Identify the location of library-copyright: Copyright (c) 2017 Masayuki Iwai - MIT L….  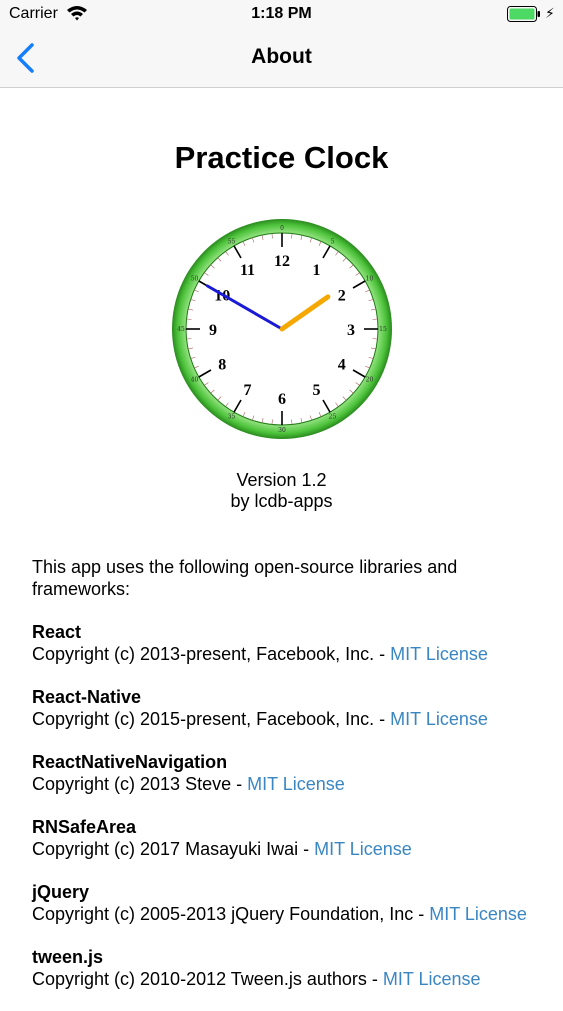
(222, 849).